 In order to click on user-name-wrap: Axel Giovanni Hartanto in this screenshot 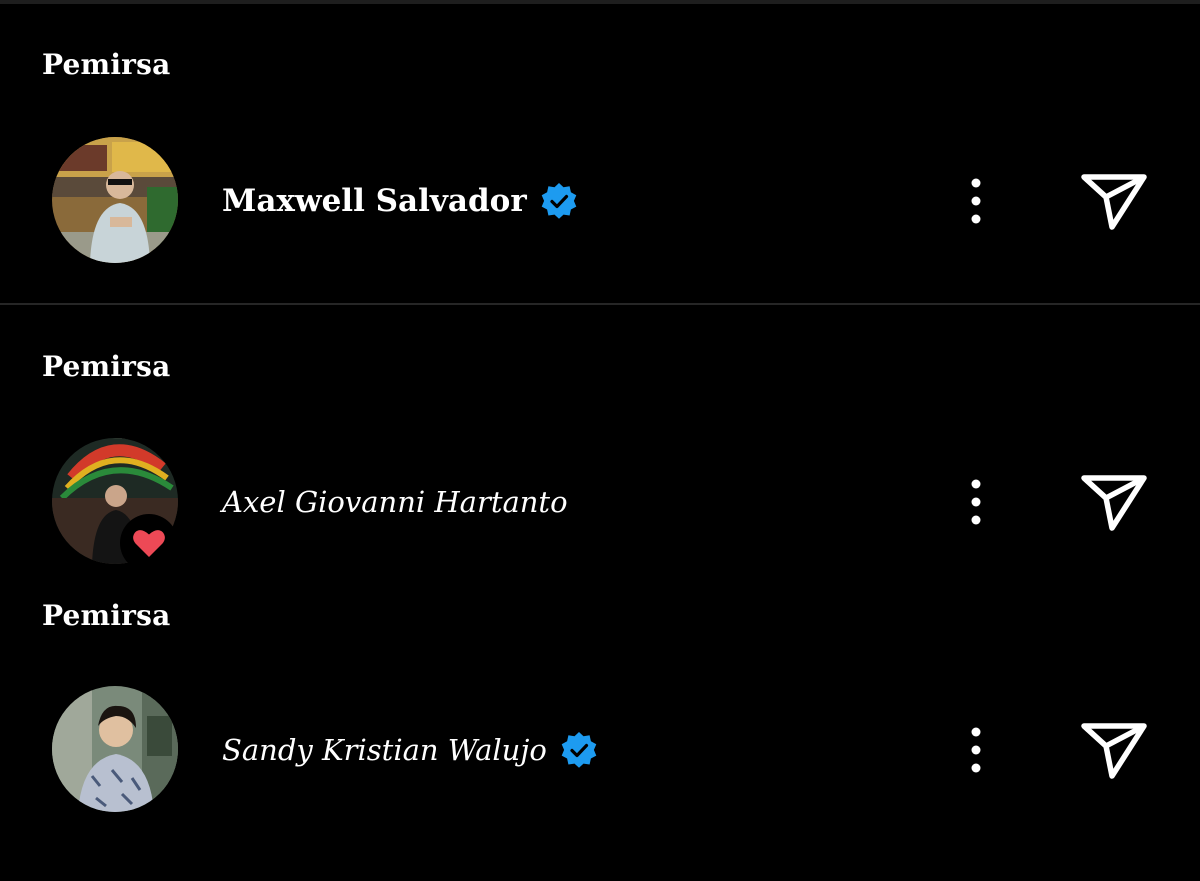, I will do `click(395, 502)`.